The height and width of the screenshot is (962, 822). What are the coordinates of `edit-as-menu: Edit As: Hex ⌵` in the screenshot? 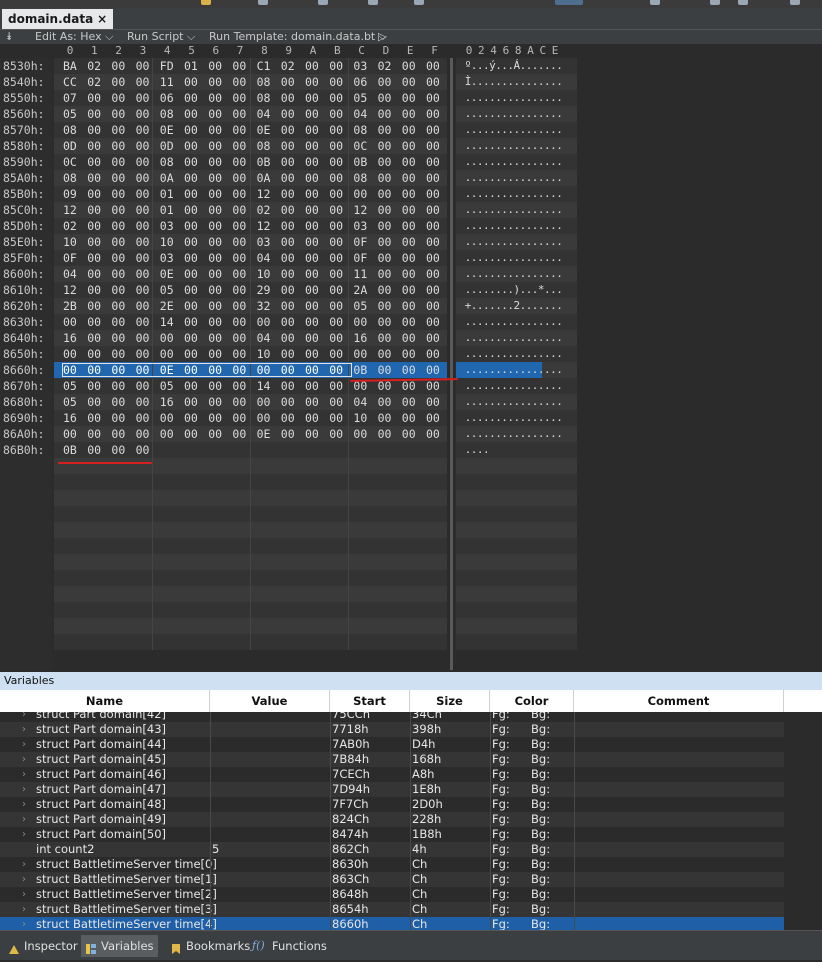 It's located at (74, 37).